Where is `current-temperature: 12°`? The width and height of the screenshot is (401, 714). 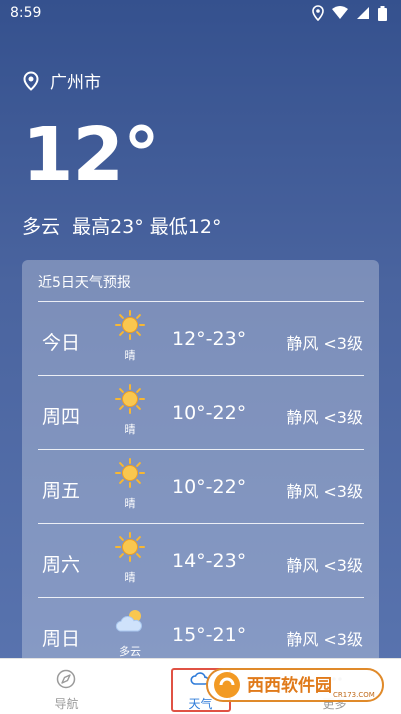 current-temperature: 12° is located at coordinates (91, 155).